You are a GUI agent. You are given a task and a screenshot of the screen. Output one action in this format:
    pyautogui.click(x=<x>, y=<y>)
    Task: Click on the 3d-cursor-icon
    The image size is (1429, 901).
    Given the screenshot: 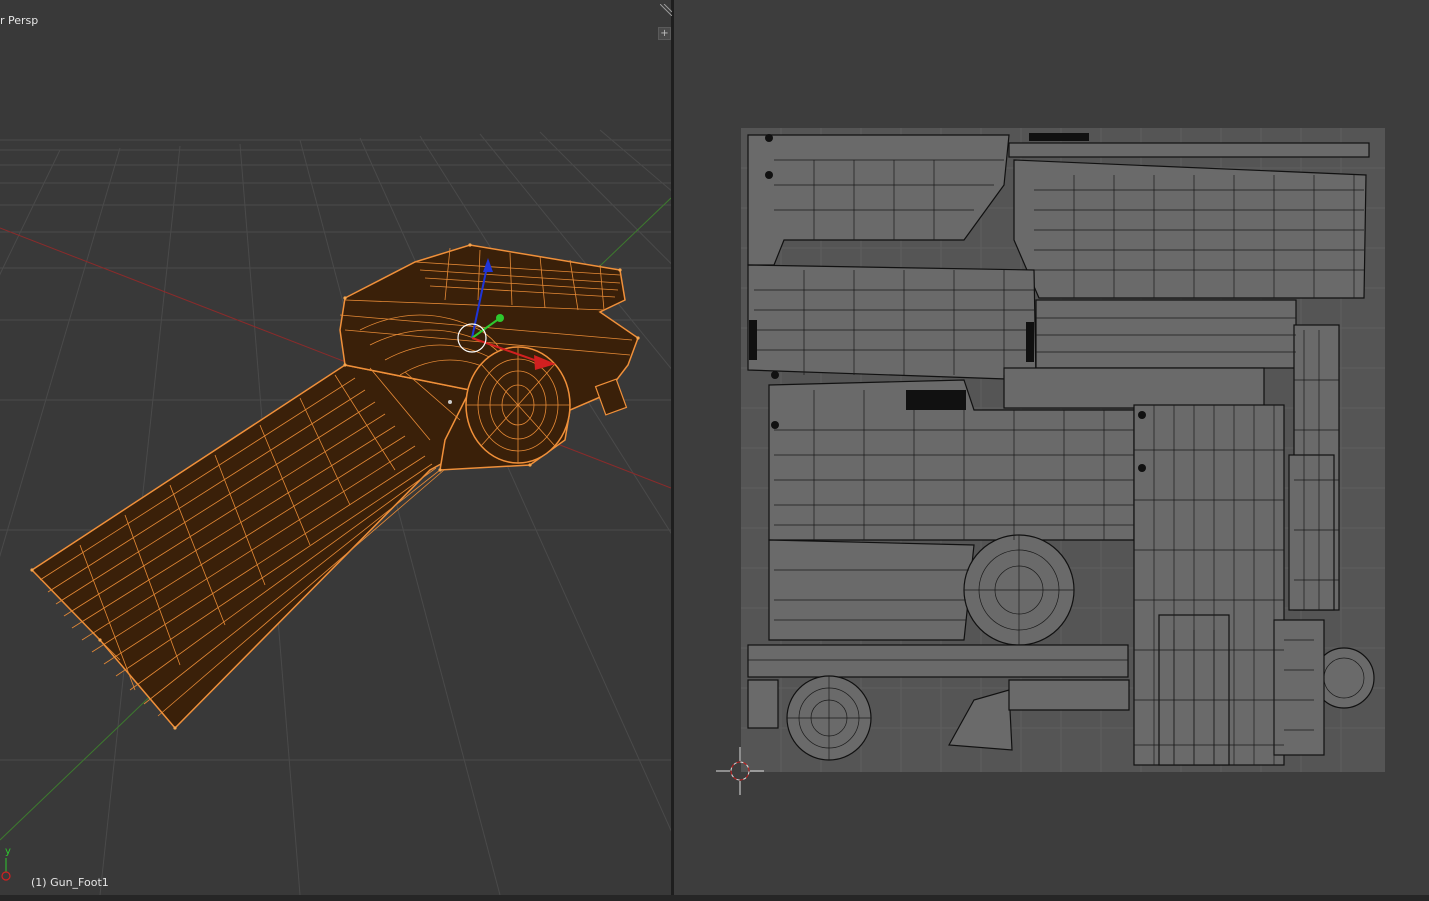 What is the action you would take?
    pyautogui.click(x=450, y=402)
    